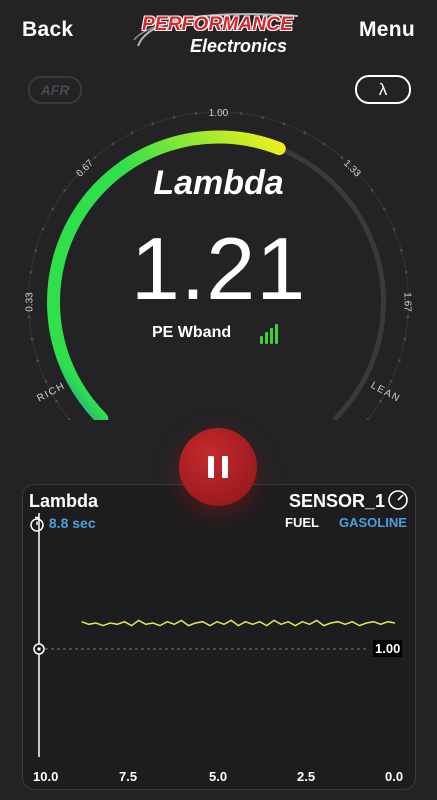  What do you see at coordinates (388, 648) in the screenshot?
I see `reference-value-label: 1.00` at bounding box center [388, 648].